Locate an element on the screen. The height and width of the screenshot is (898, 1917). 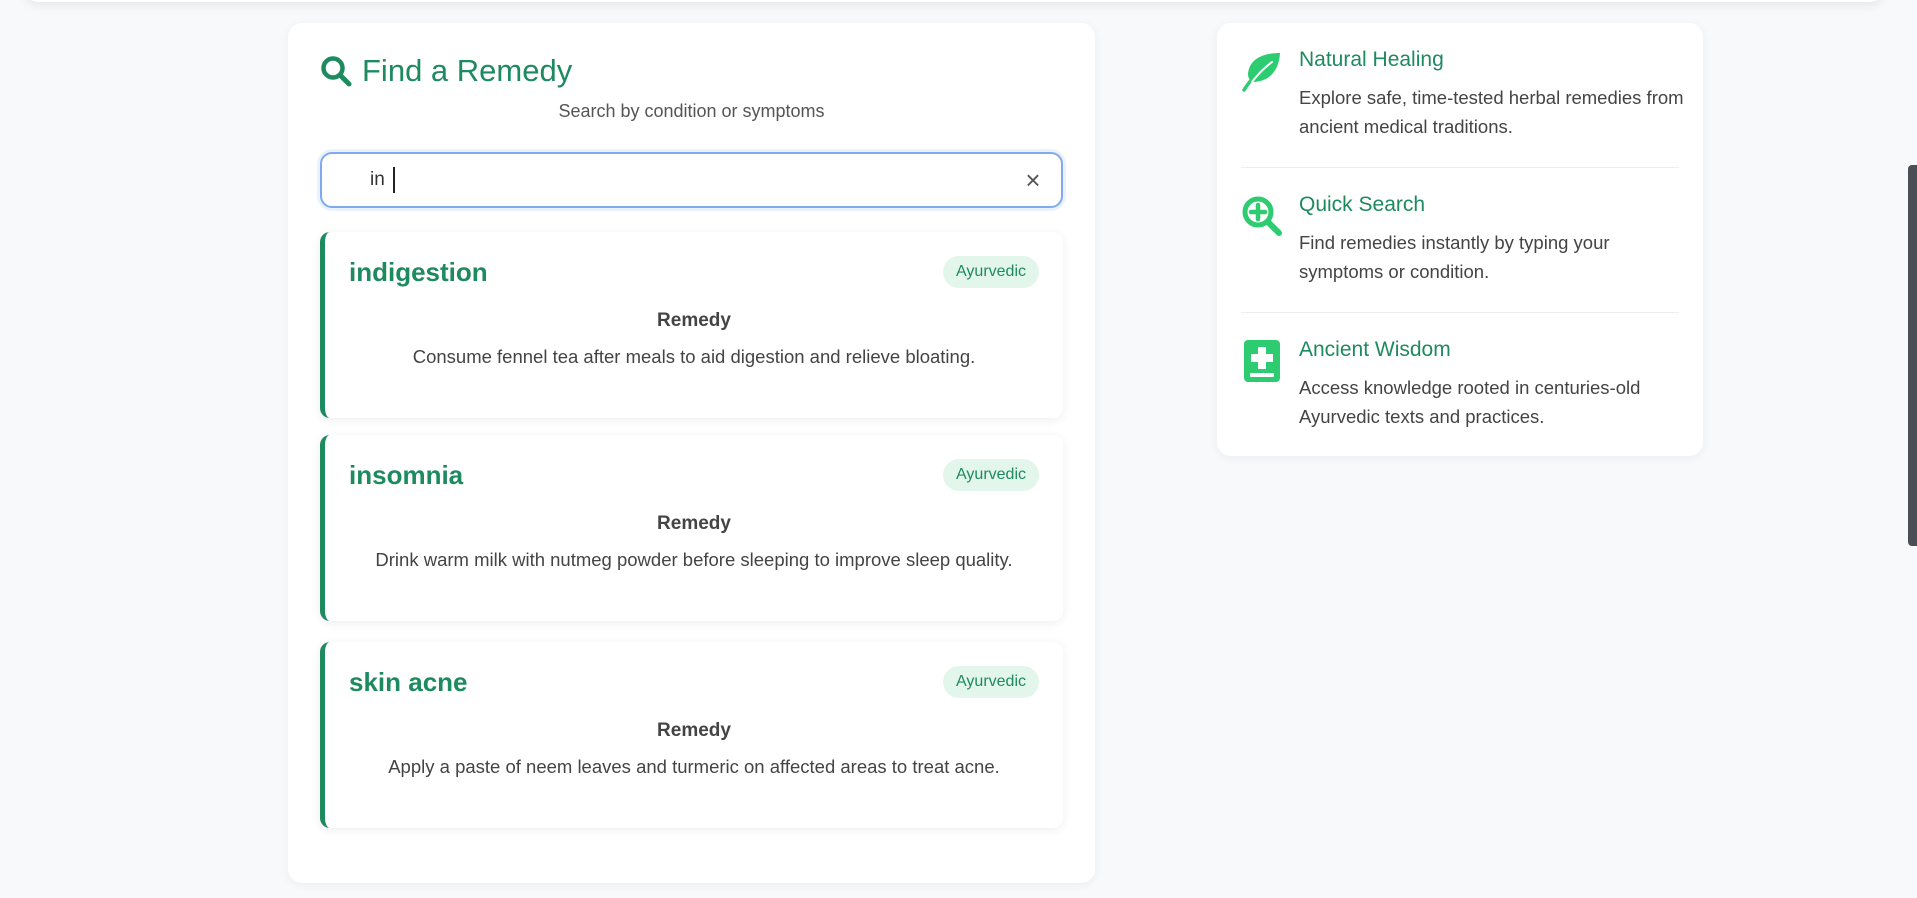
feature-title: Ancient Wisdom is located at coordinates (1375, 349).